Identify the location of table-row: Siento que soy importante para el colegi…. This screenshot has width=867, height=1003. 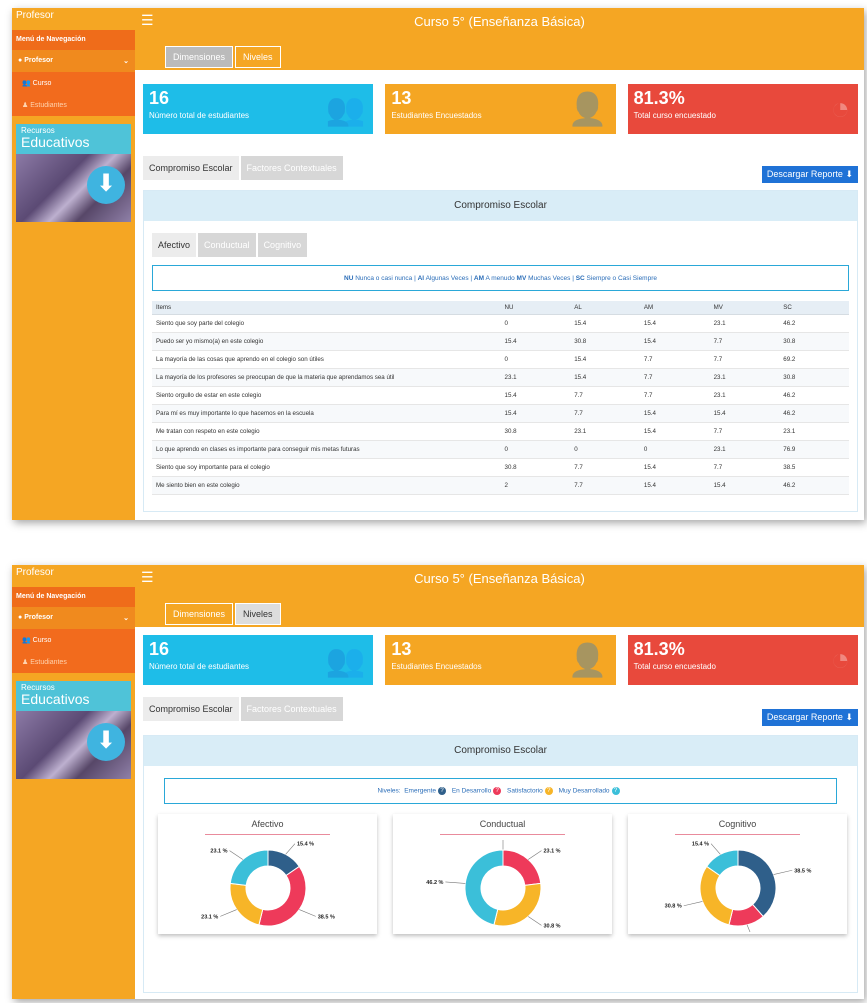
(500, 467).